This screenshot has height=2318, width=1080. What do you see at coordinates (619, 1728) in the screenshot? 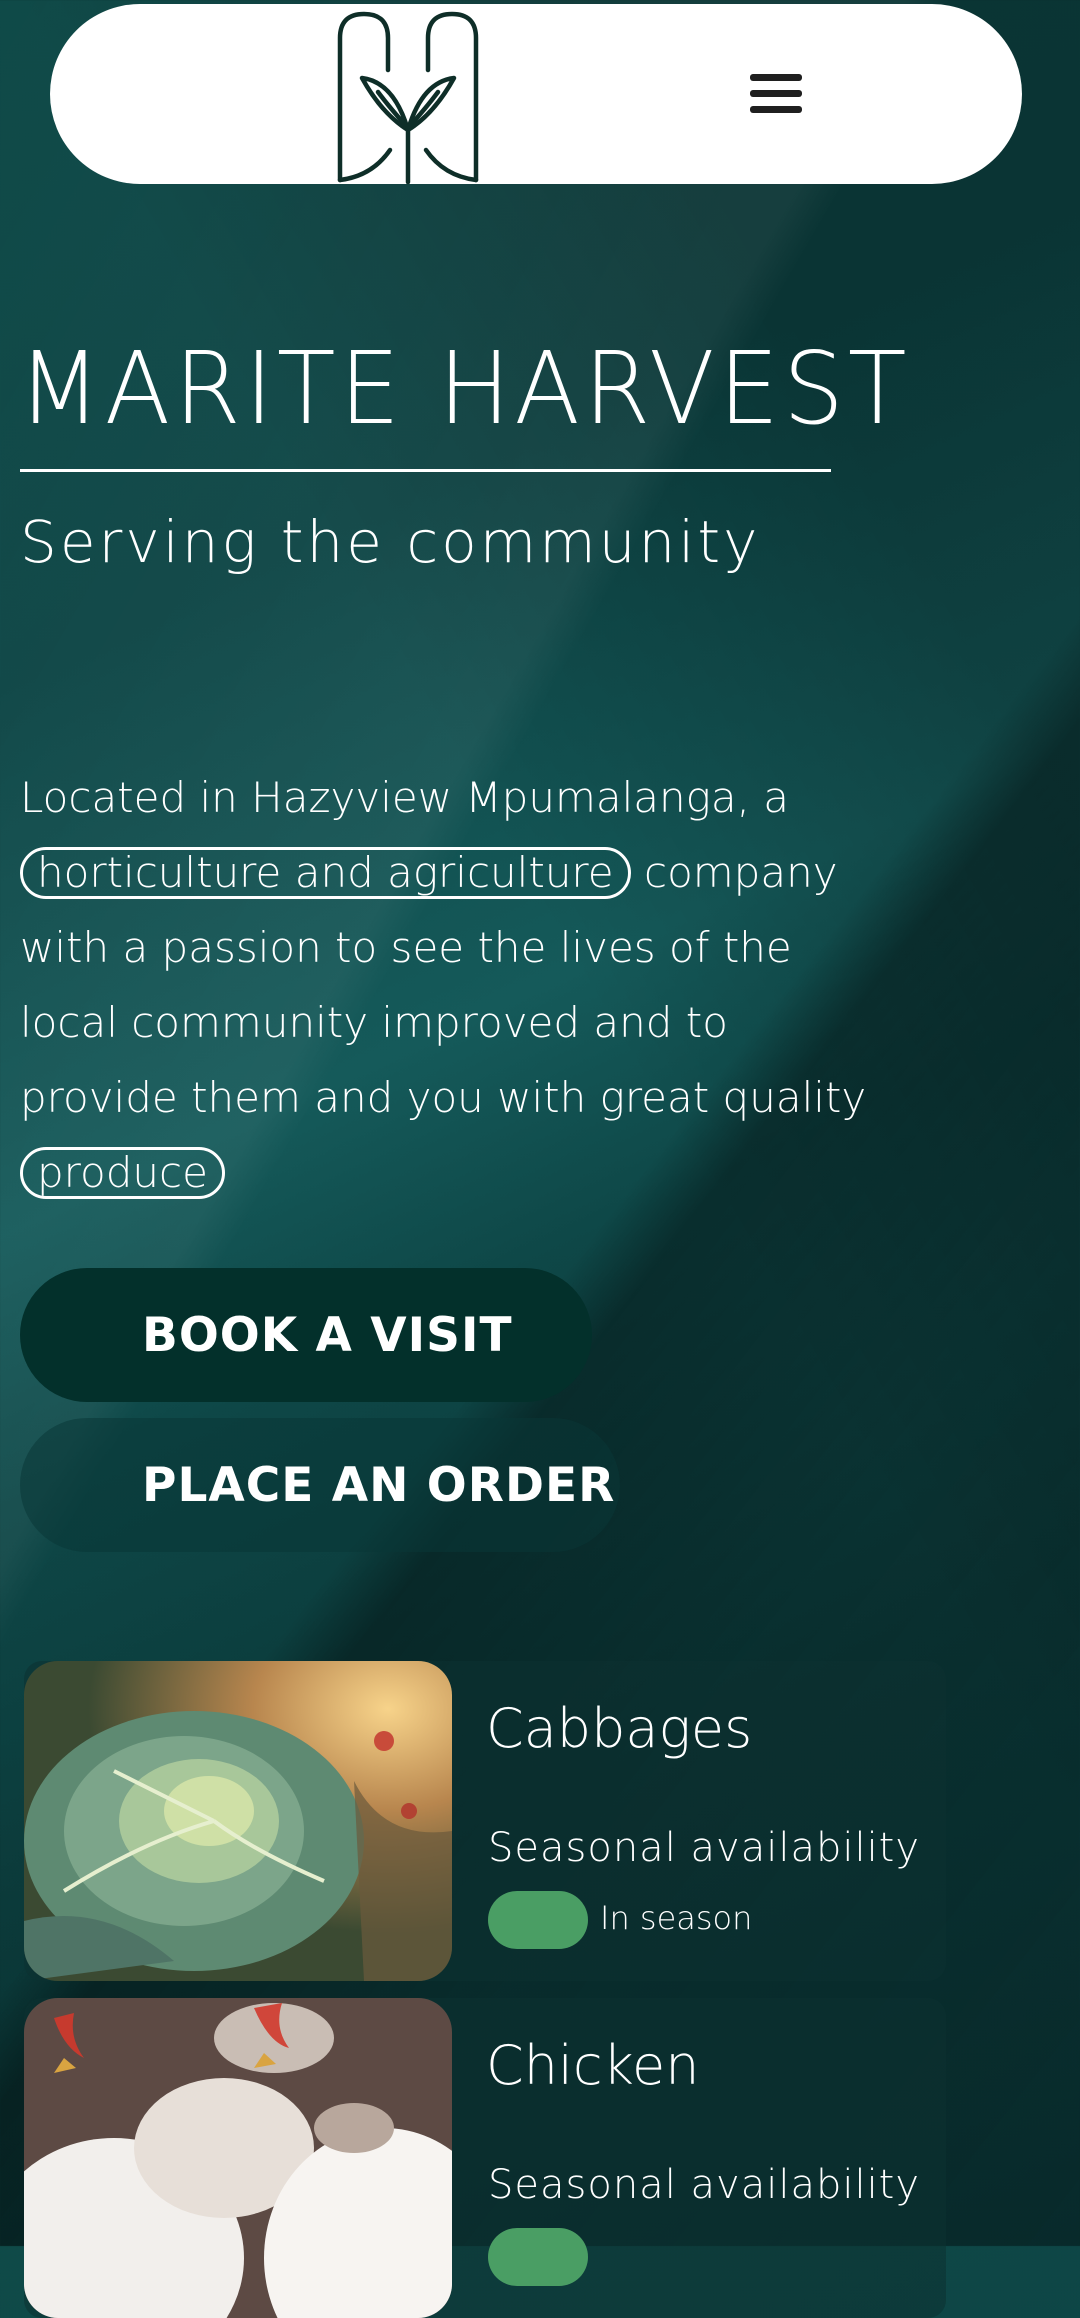
I see `product-name: Cabbages` at bounding box center [619, 1728].